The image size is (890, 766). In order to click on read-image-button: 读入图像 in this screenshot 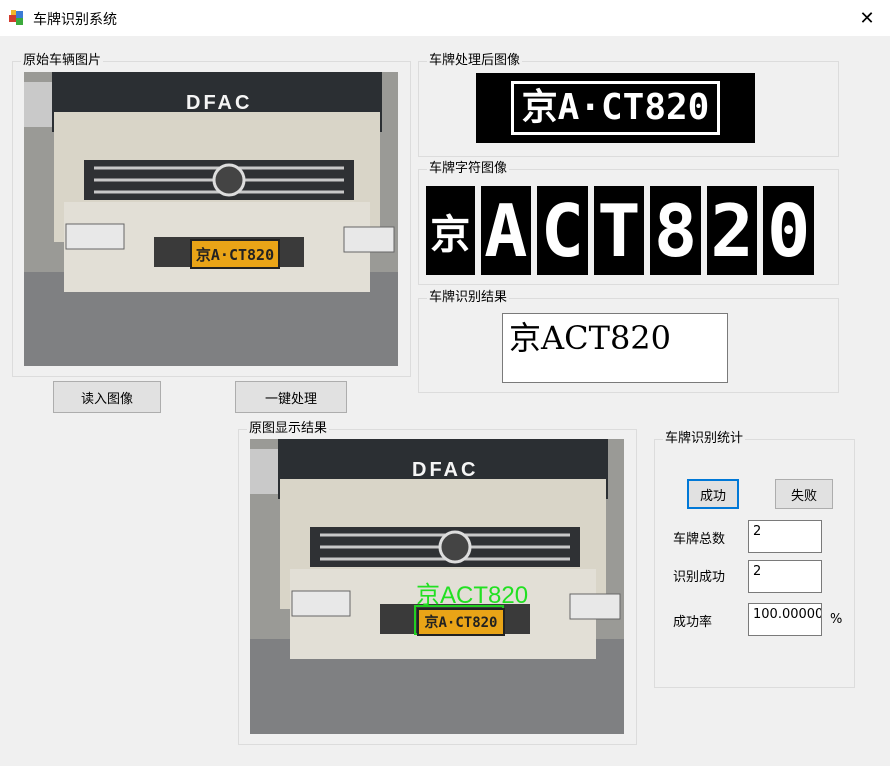, I will do `click(107, 397)`.